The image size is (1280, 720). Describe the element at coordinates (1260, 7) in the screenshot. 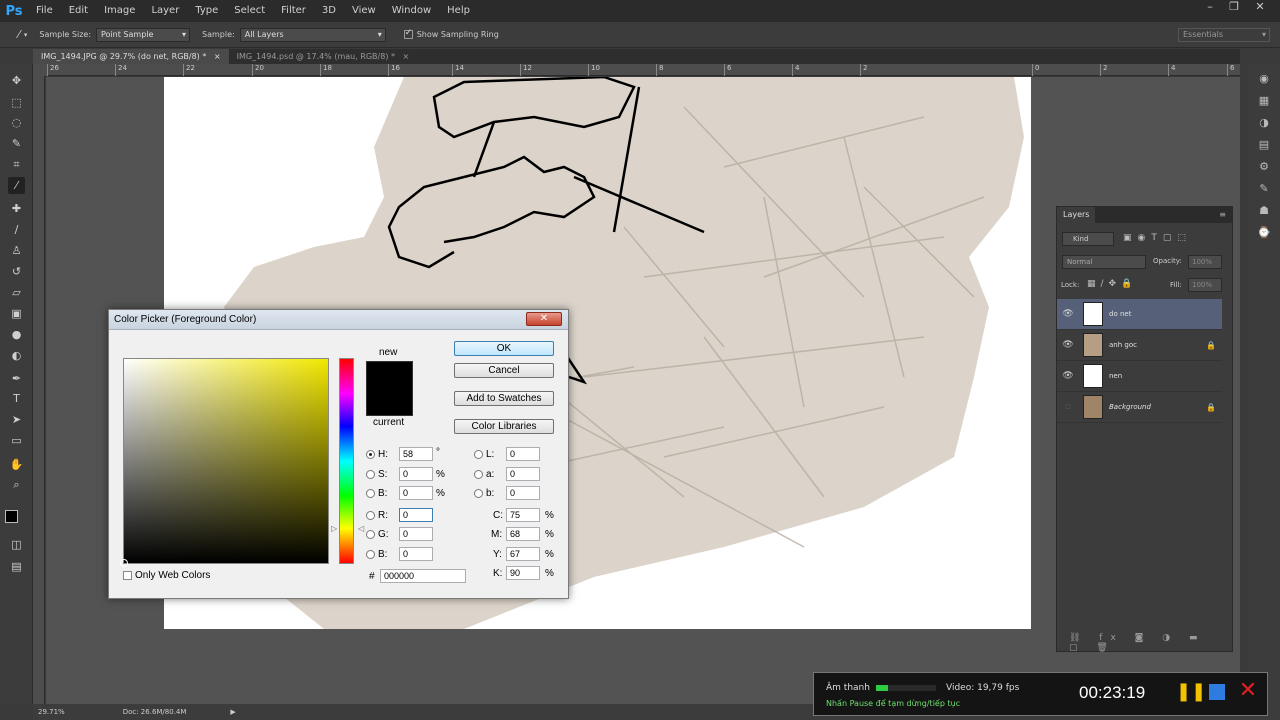

I see `close-icon: ✕` at that location.